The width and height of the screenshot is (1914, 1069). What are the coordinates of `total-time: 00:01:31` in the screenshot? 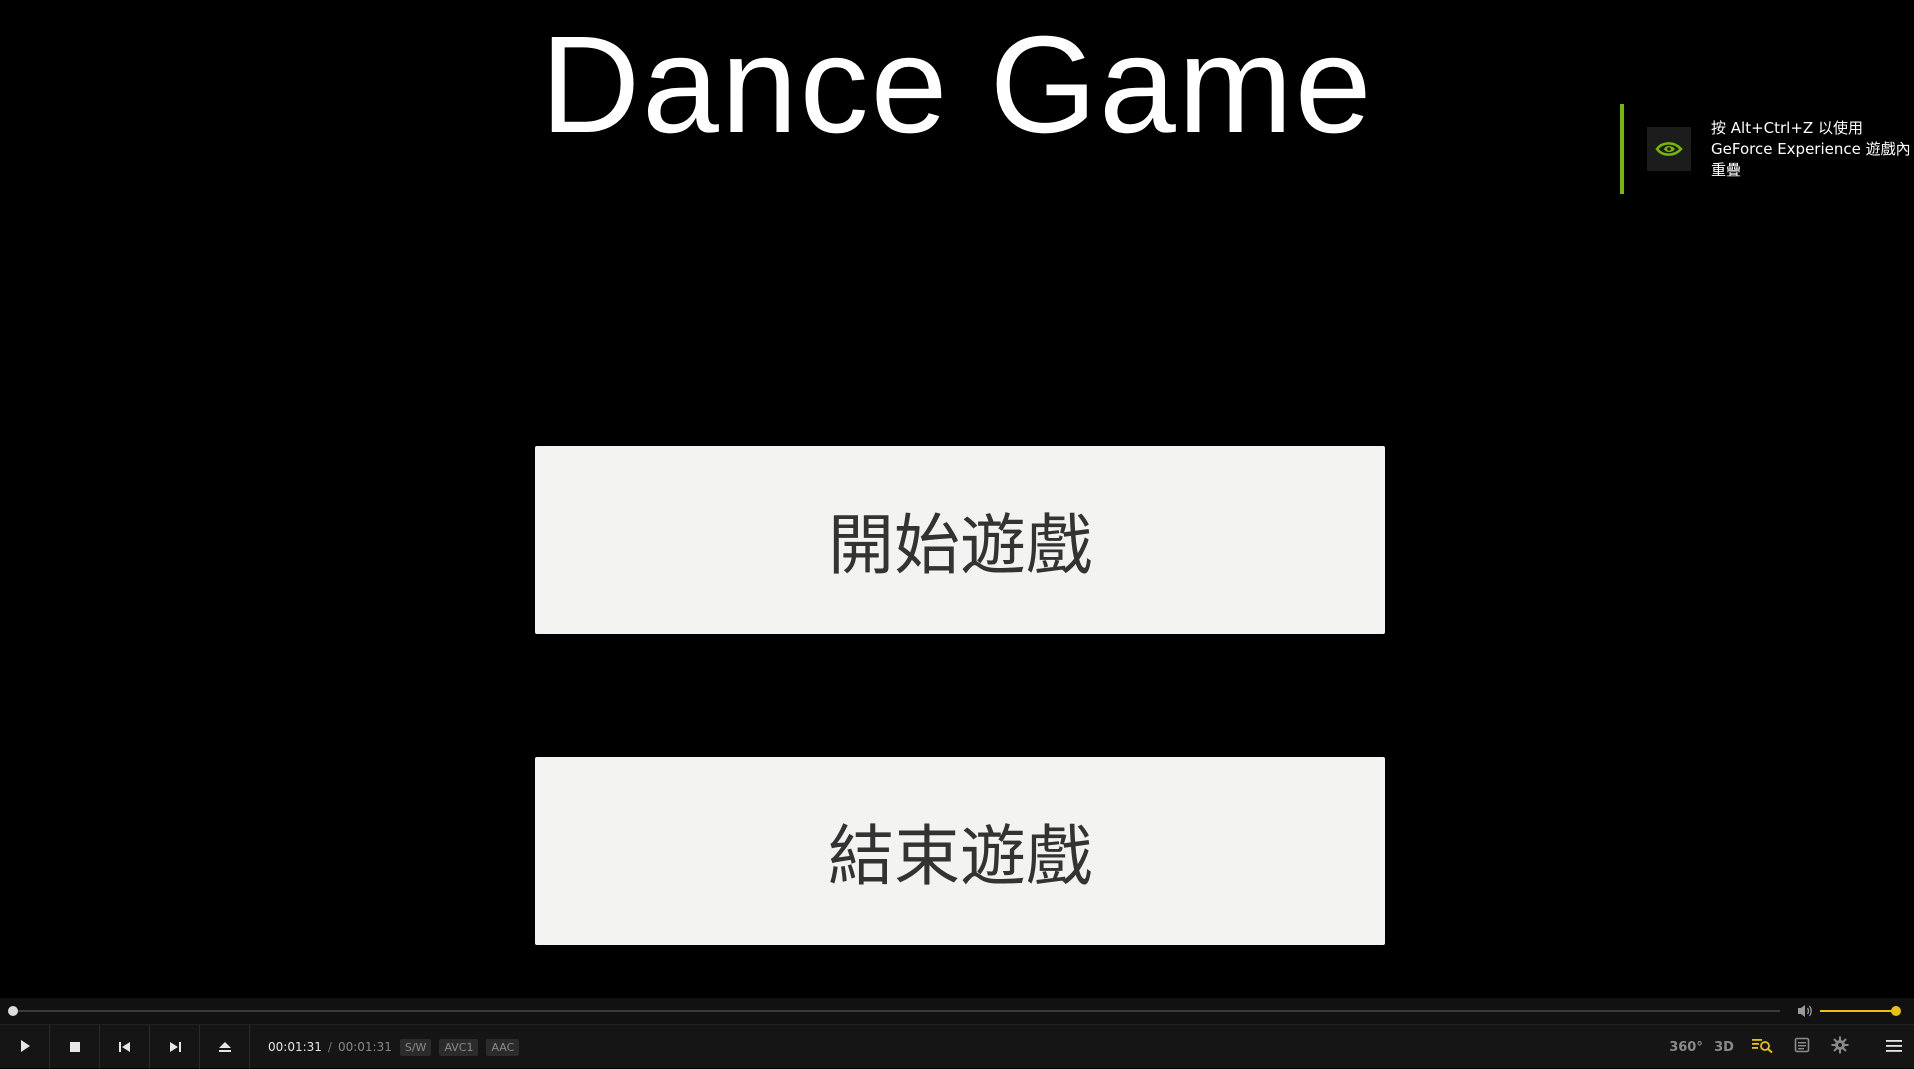 It's located at (364, 1047).